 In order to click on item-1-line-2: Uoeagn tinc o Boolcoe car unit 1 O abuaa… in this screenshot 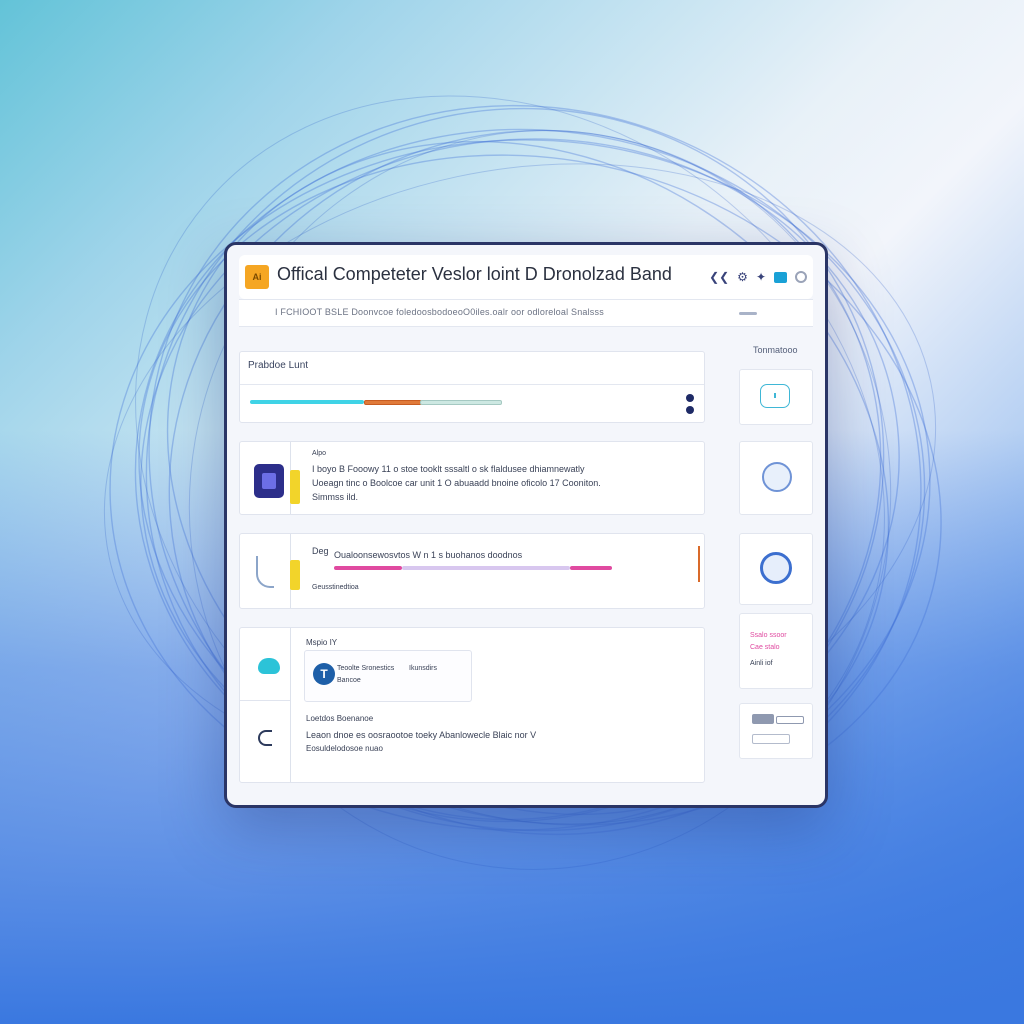, I will do `click(456, 483)`.